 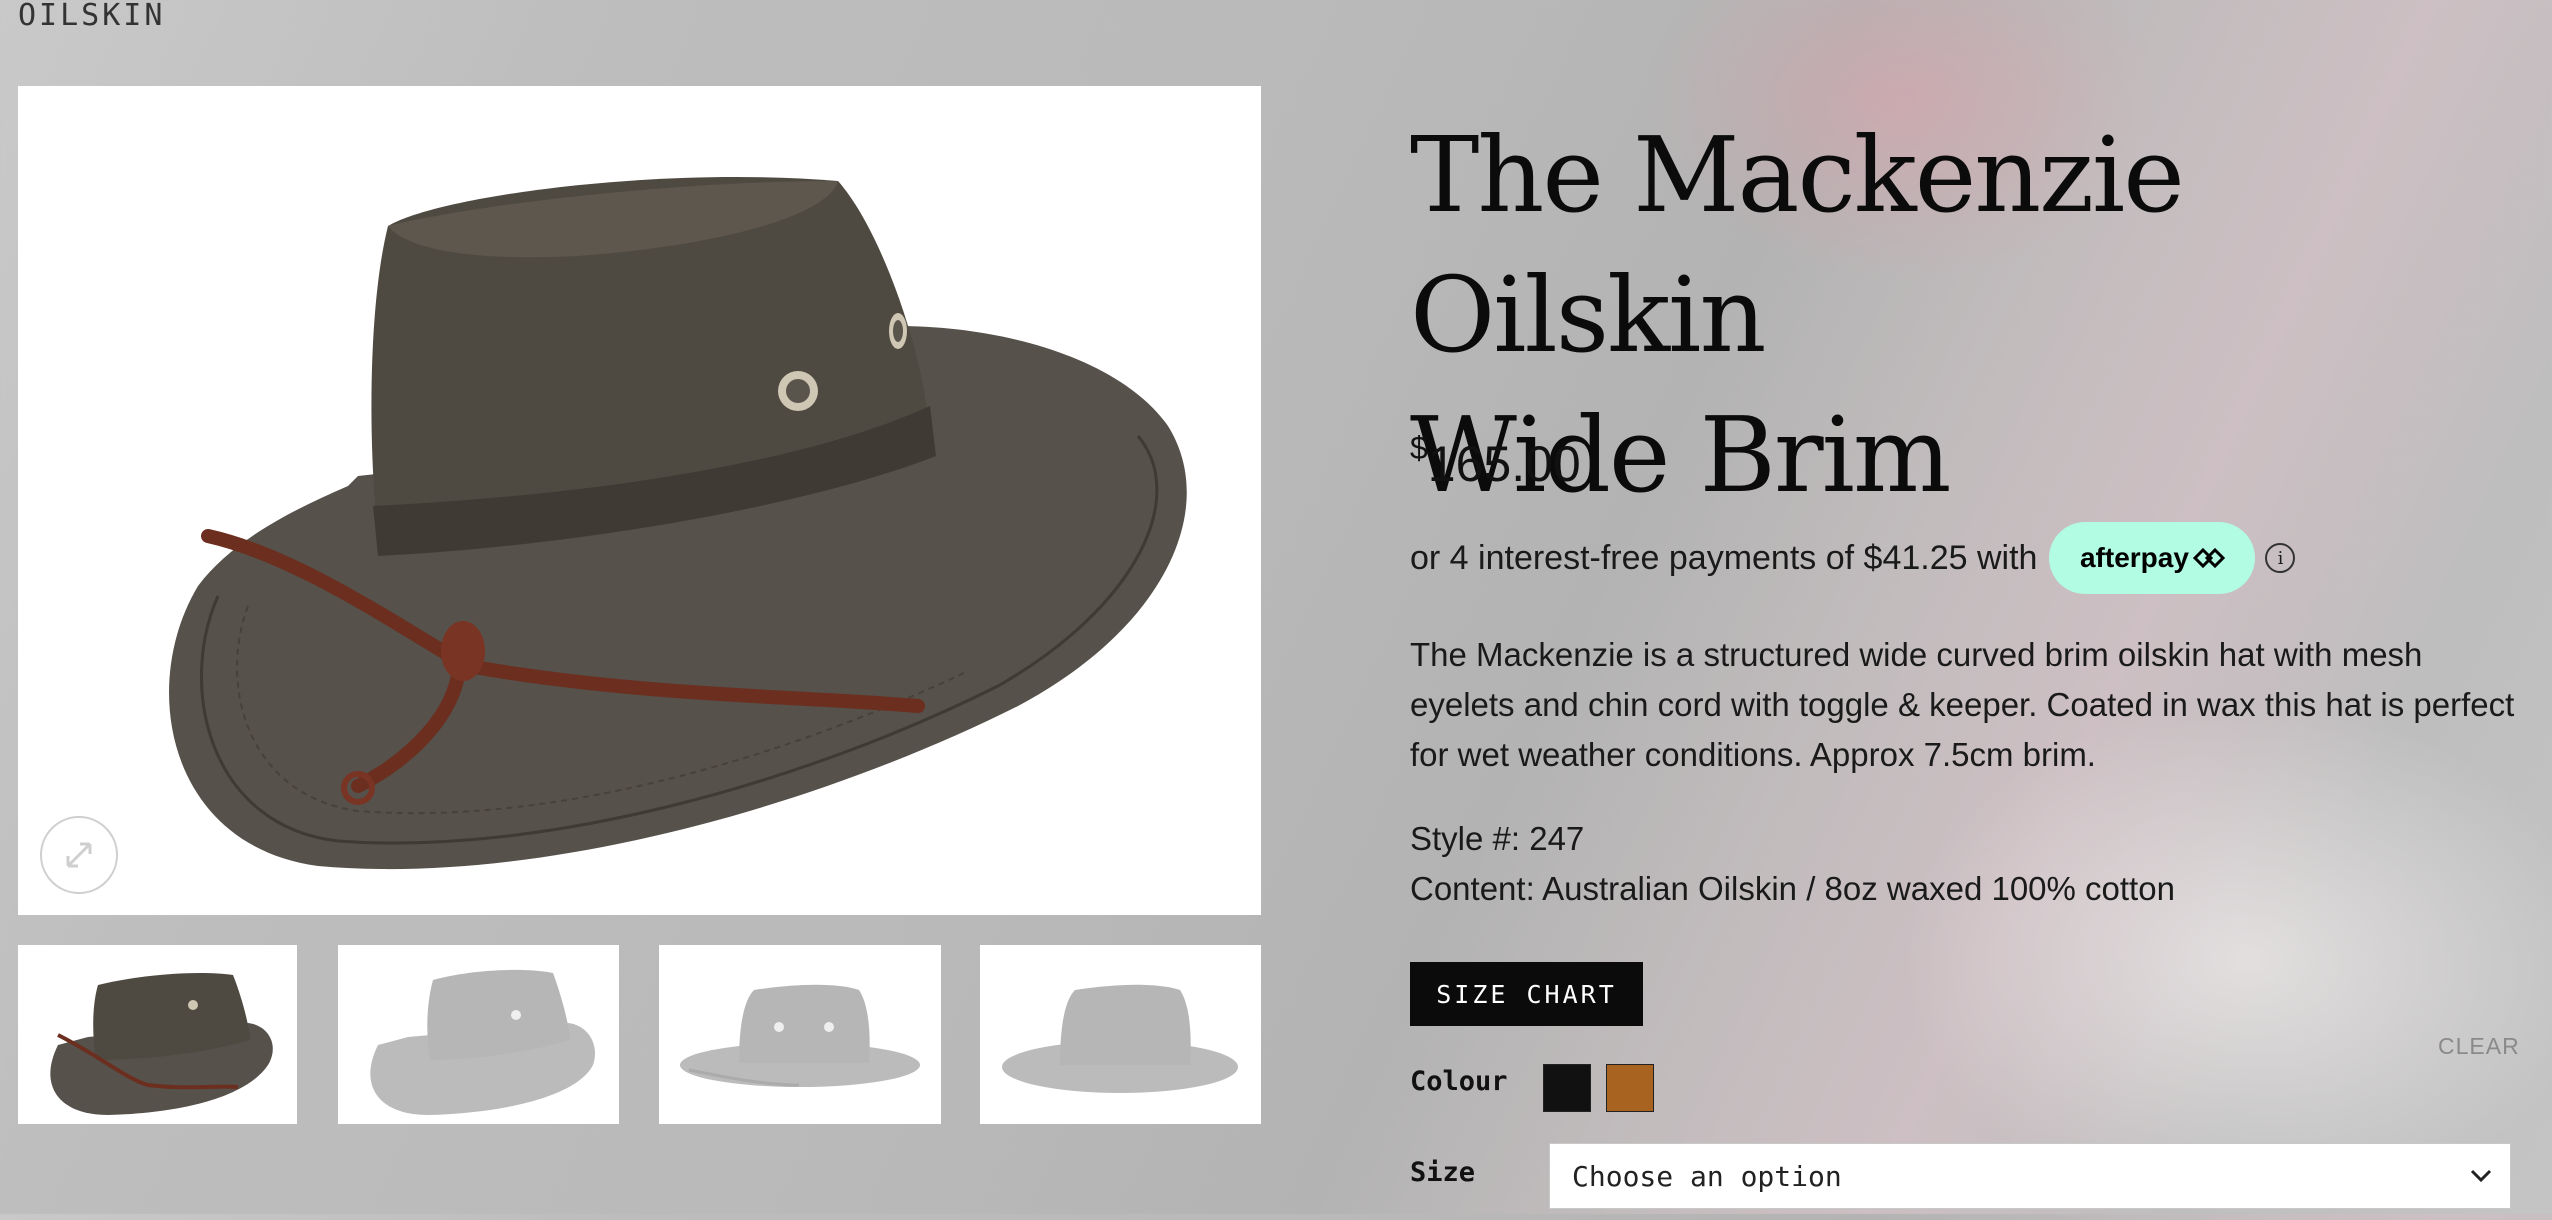 I want to click on afterpay-badge: afterpay, so click(x=2152, y=558).